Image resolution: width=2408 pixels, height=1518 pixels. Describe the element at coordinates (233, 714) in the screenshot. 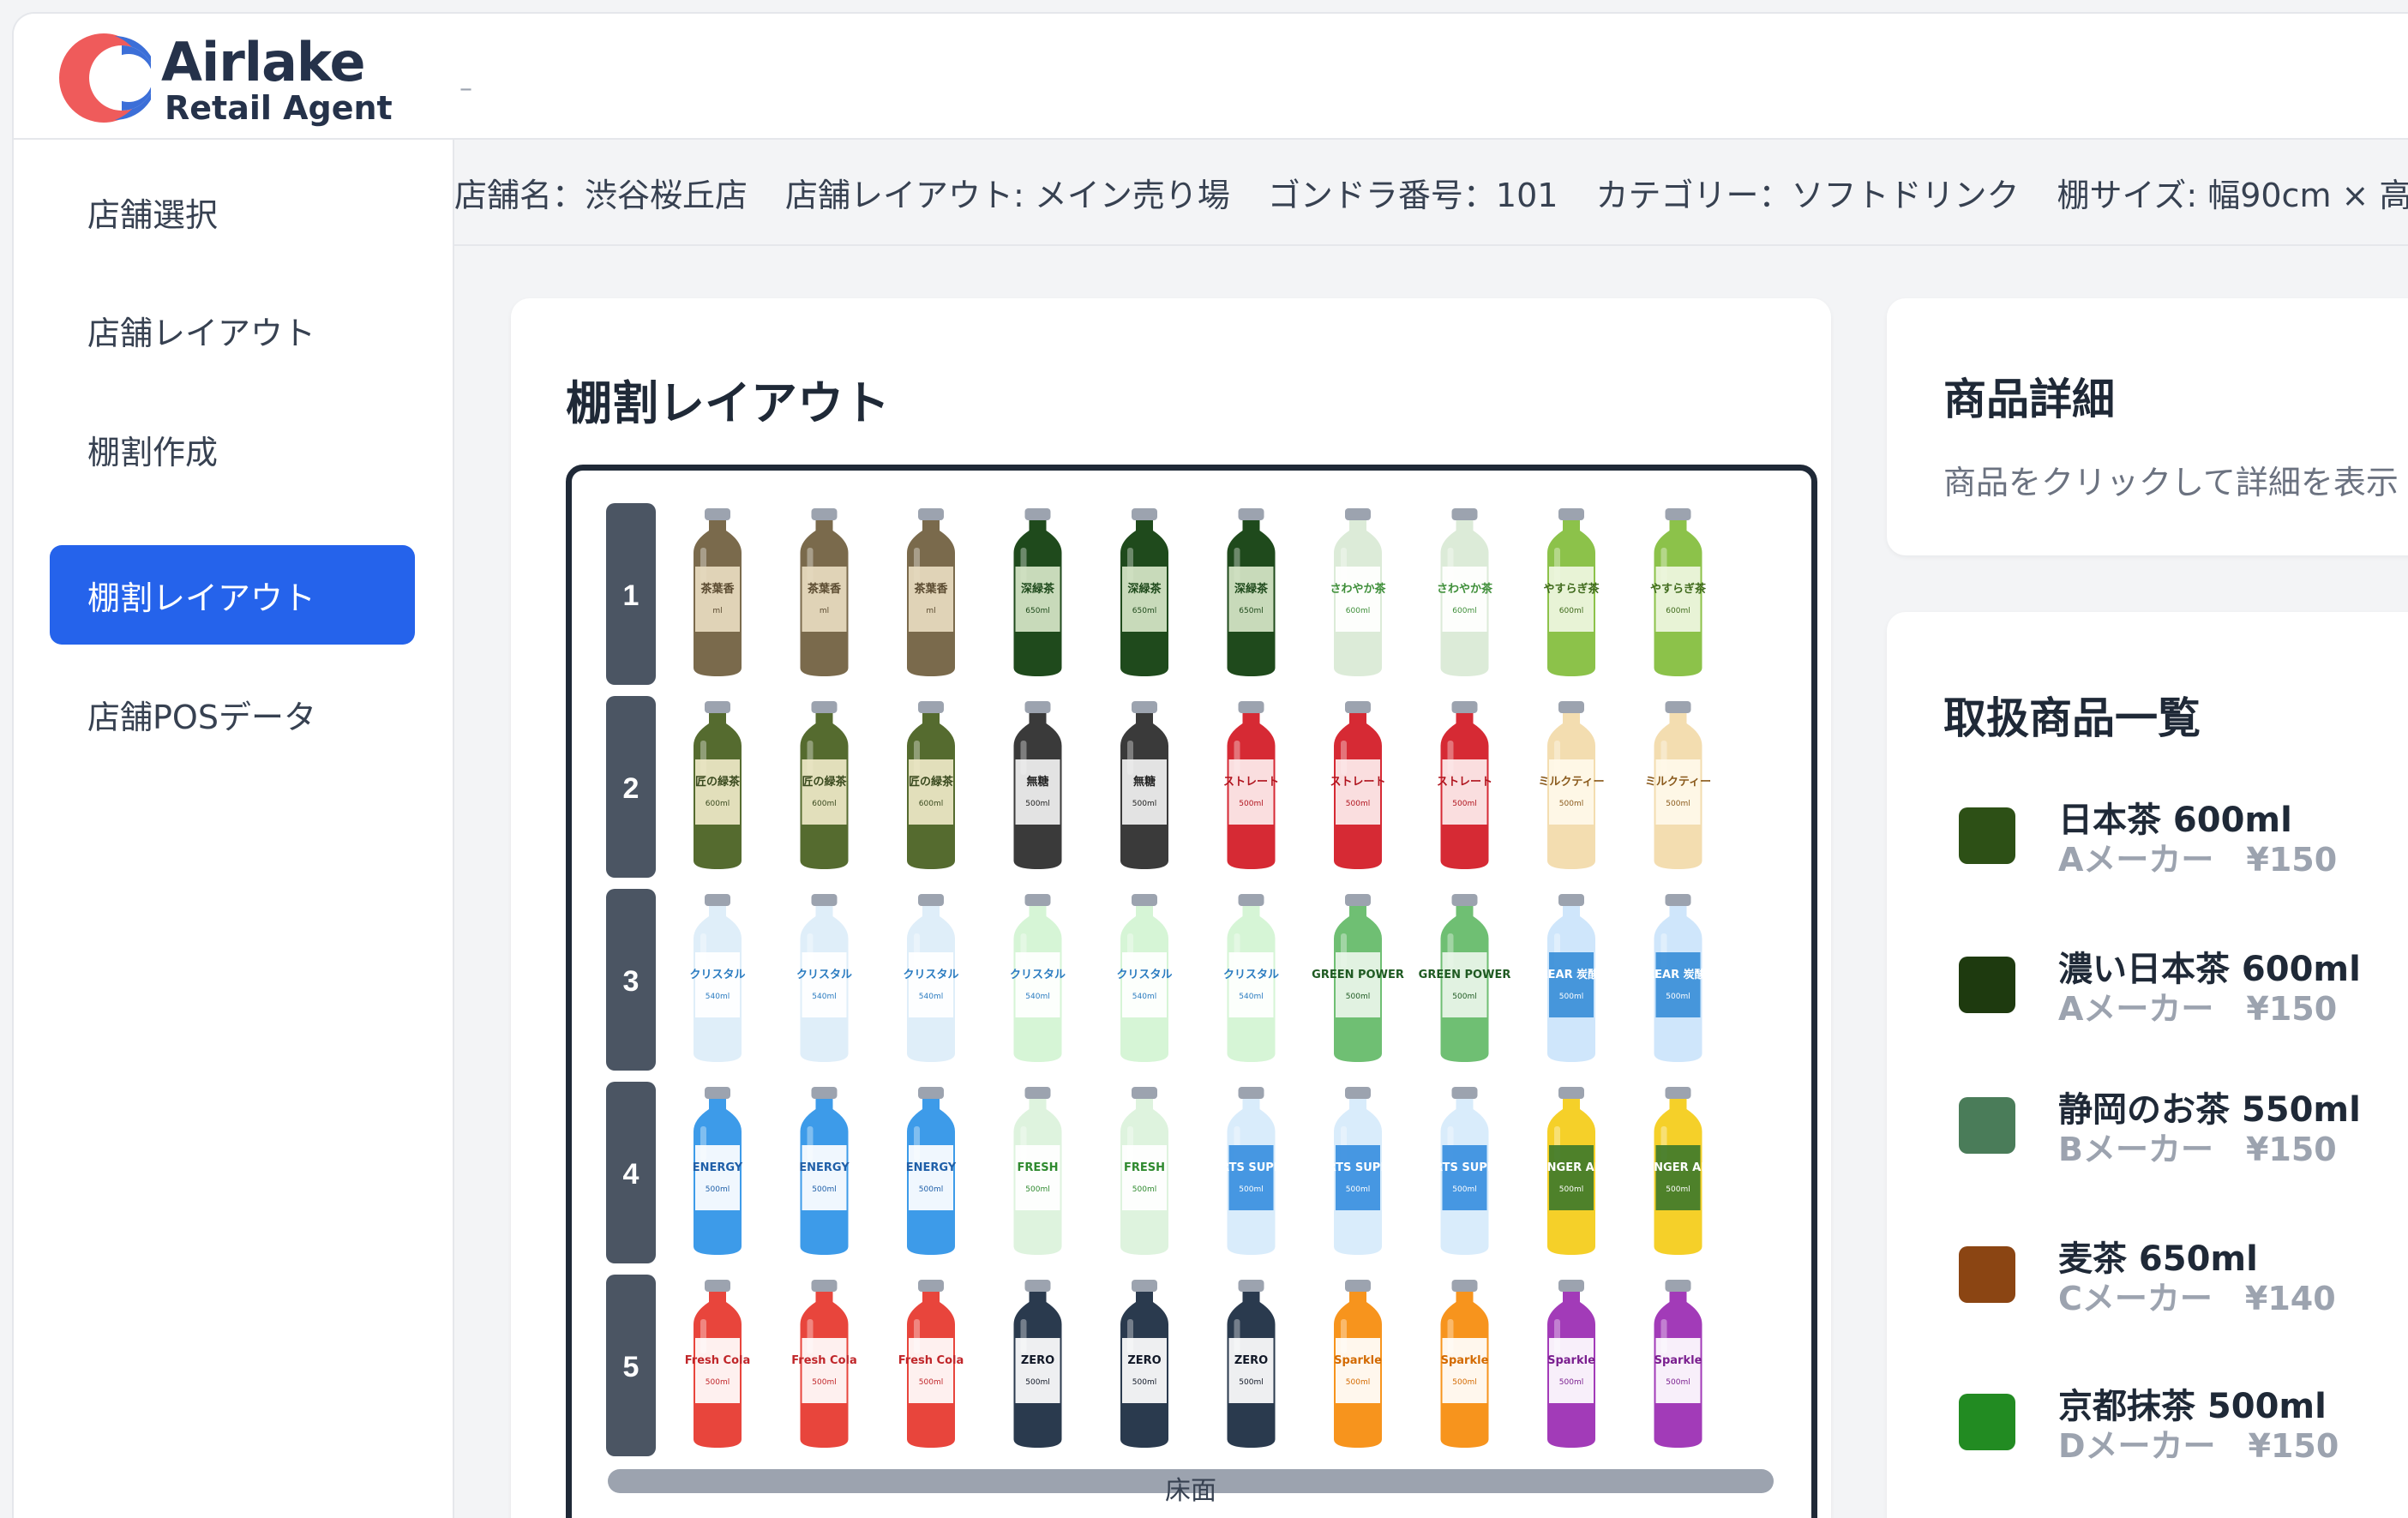

I see `sidebar-item-pos-data: 店舗POSデータ` at that location.